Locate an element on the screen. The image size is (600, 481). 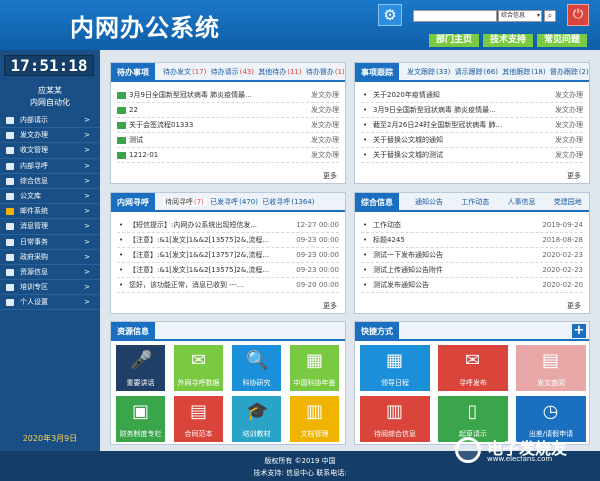
tab-todo-dispatch: 待办发文(17) is located at coordinates (185, 72).